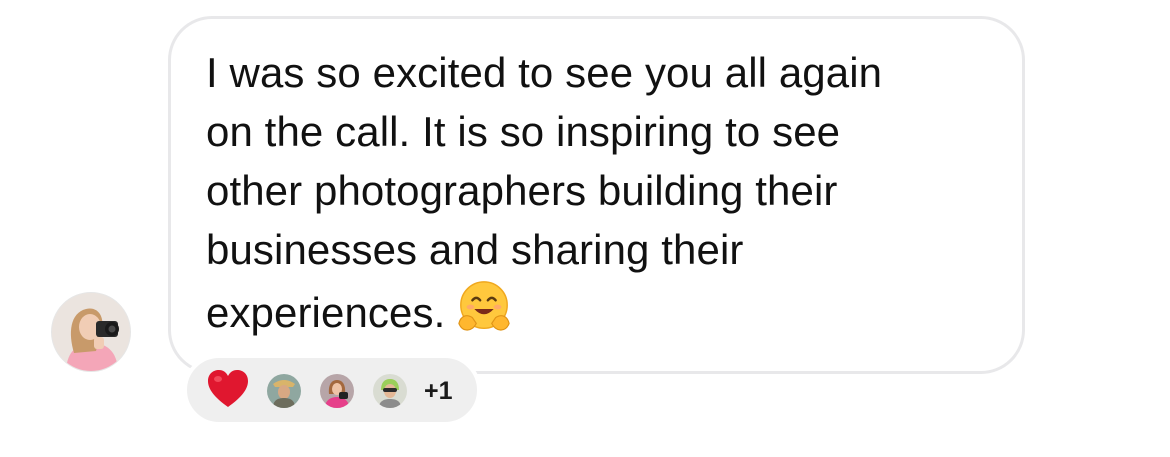 This screenshot has width=1170, height=457. What do you see at coordinates (326, 312) in the screenshot?
I see `message-line: experiences.` at bounding box center [326, 312].